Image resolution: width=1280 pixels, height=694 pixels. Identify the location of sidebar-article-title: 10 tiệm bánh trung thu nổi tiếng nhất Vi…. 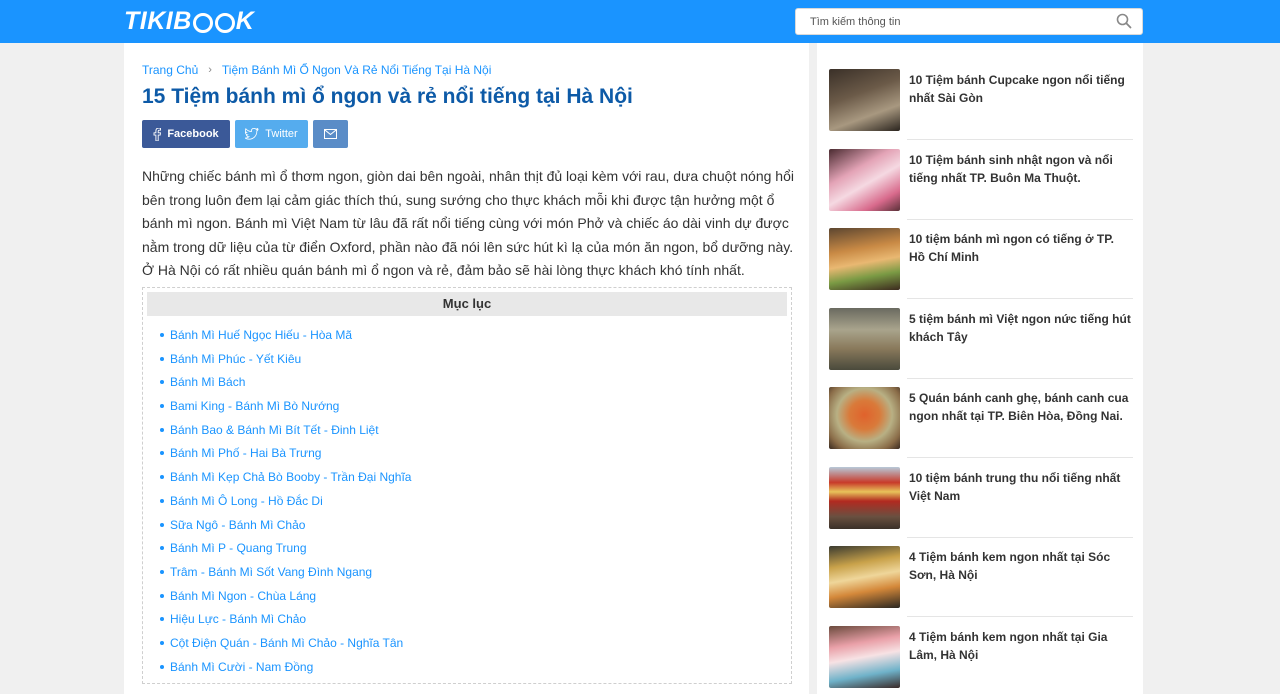
(1015, 487).